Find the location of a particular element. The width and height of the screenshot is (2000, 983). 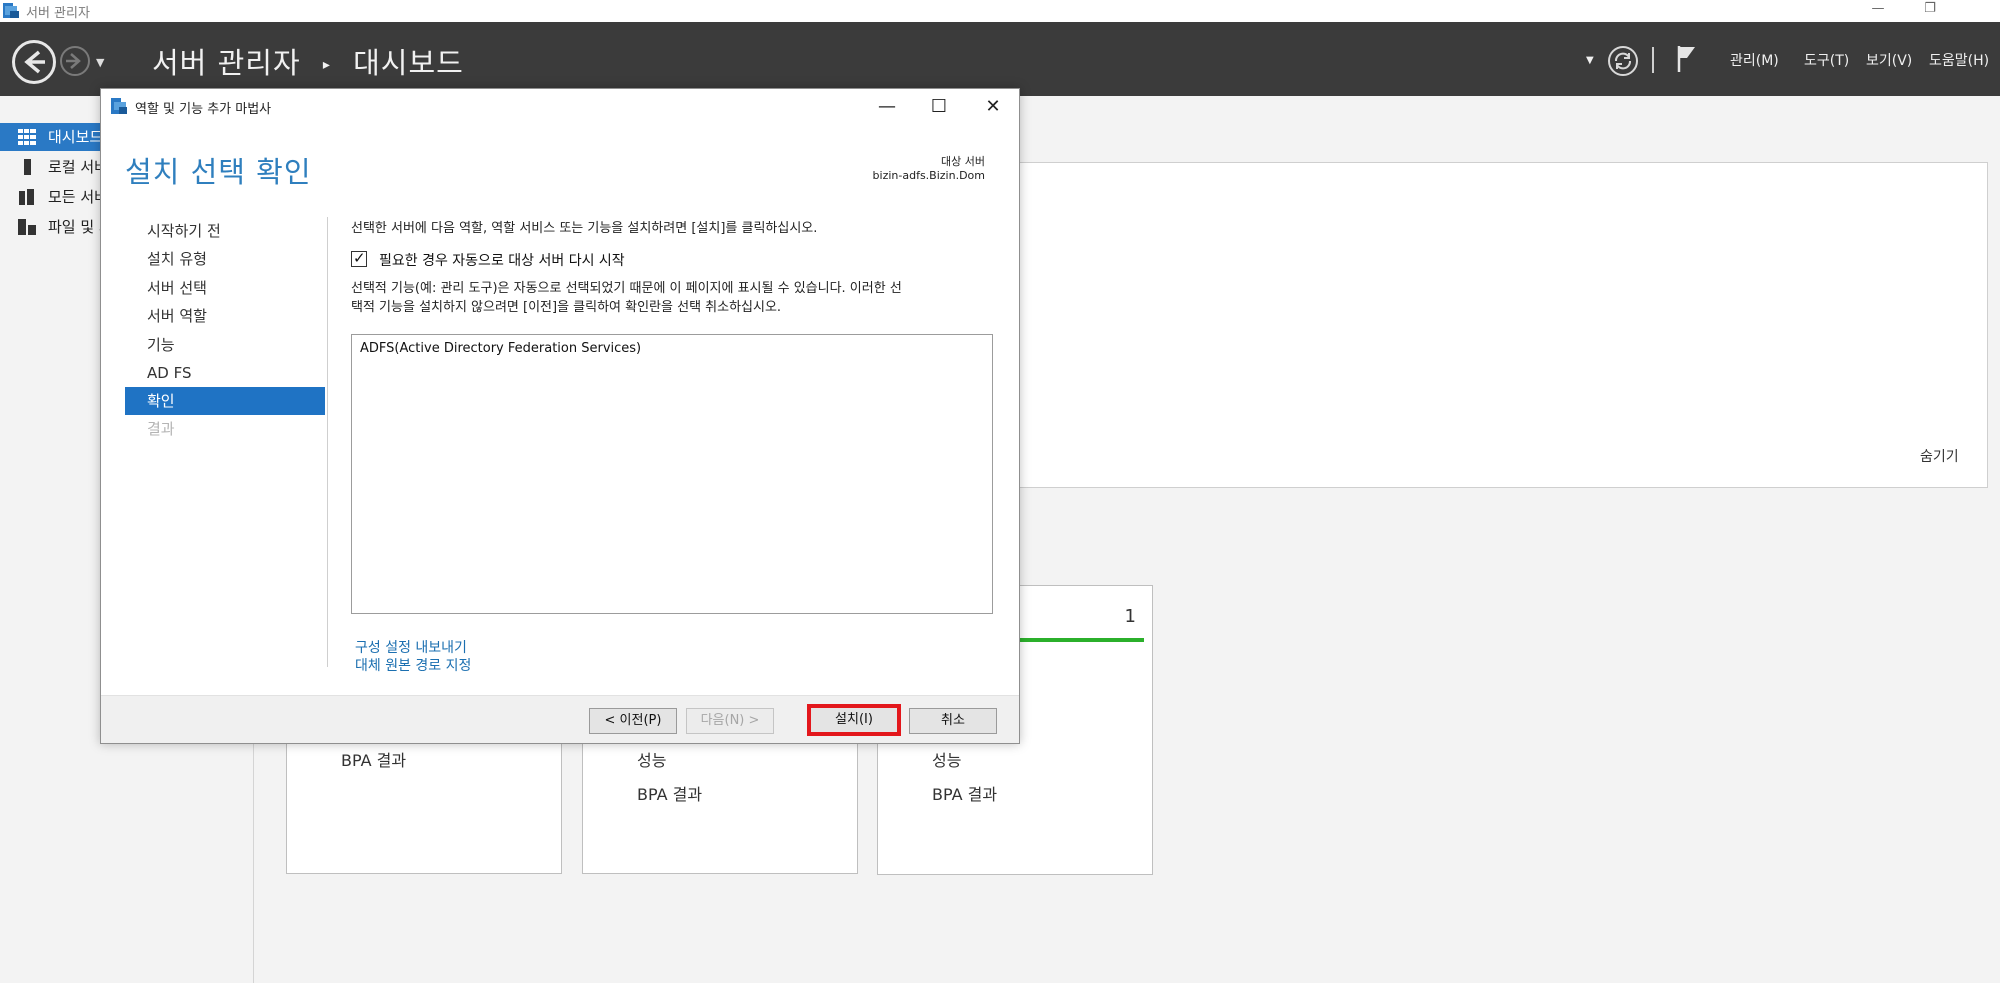

dialog-close-button: ✕ is located at coordinates (993, 107).